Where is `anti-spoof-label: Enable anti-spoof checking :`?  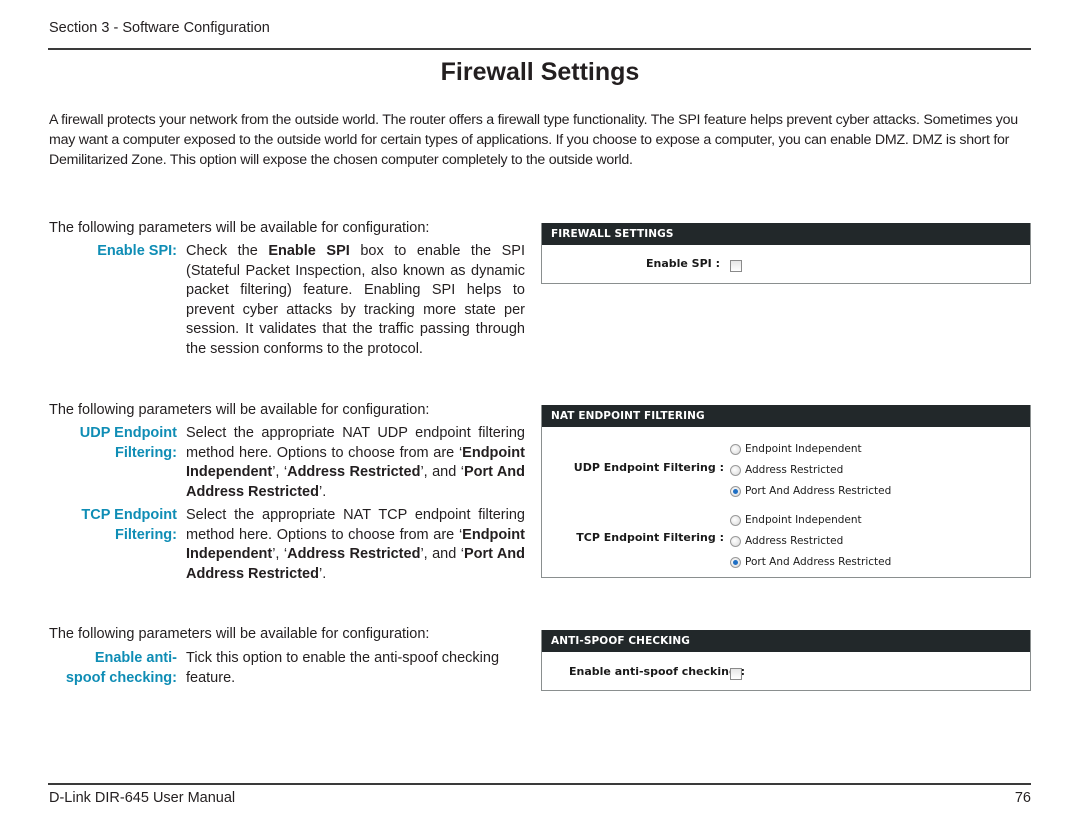
anti-spoof-label: Enable anti-spoof checking : is located at coordinates (657, 671).